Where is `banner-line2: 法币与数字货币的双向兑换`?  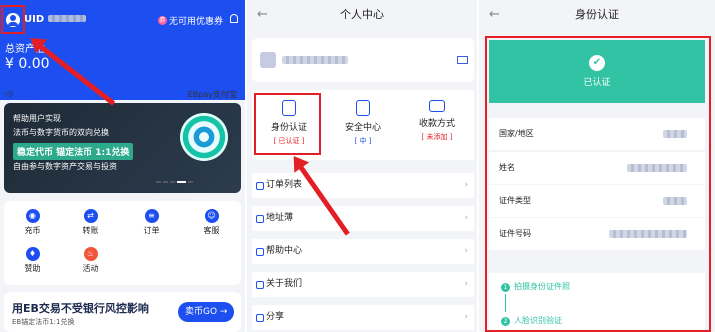 banner-line2: 法币与数字货币的双向兑换 is located at coordinates (61, 132).